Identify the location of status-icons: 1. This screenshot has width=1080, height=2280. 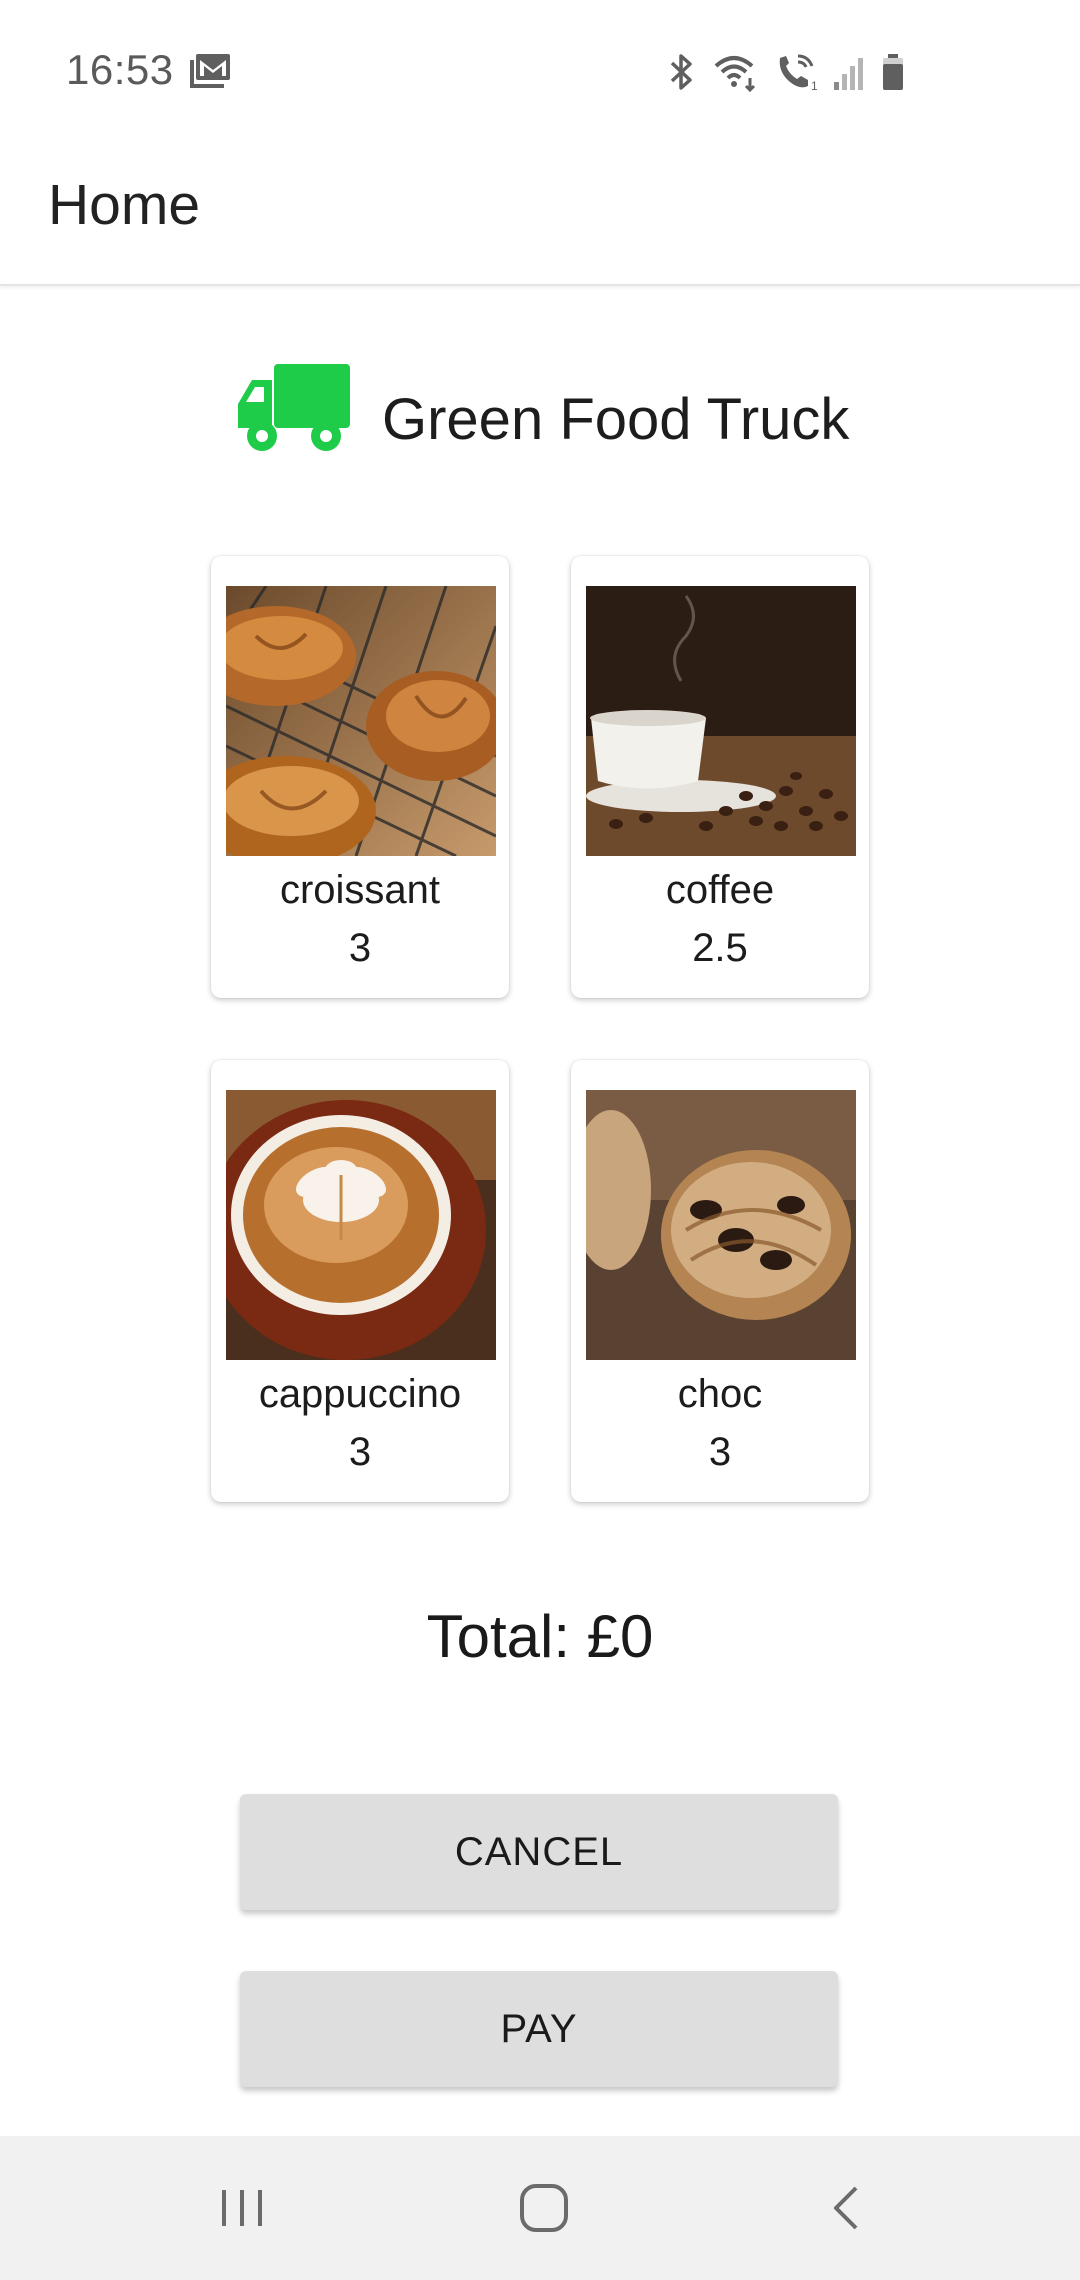
(785, 72).